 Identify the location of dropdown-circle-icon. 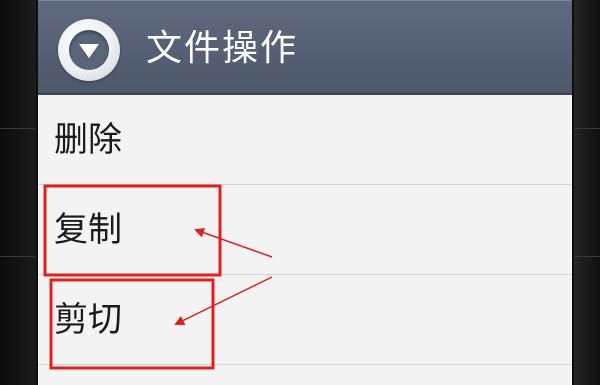
(89, 50).